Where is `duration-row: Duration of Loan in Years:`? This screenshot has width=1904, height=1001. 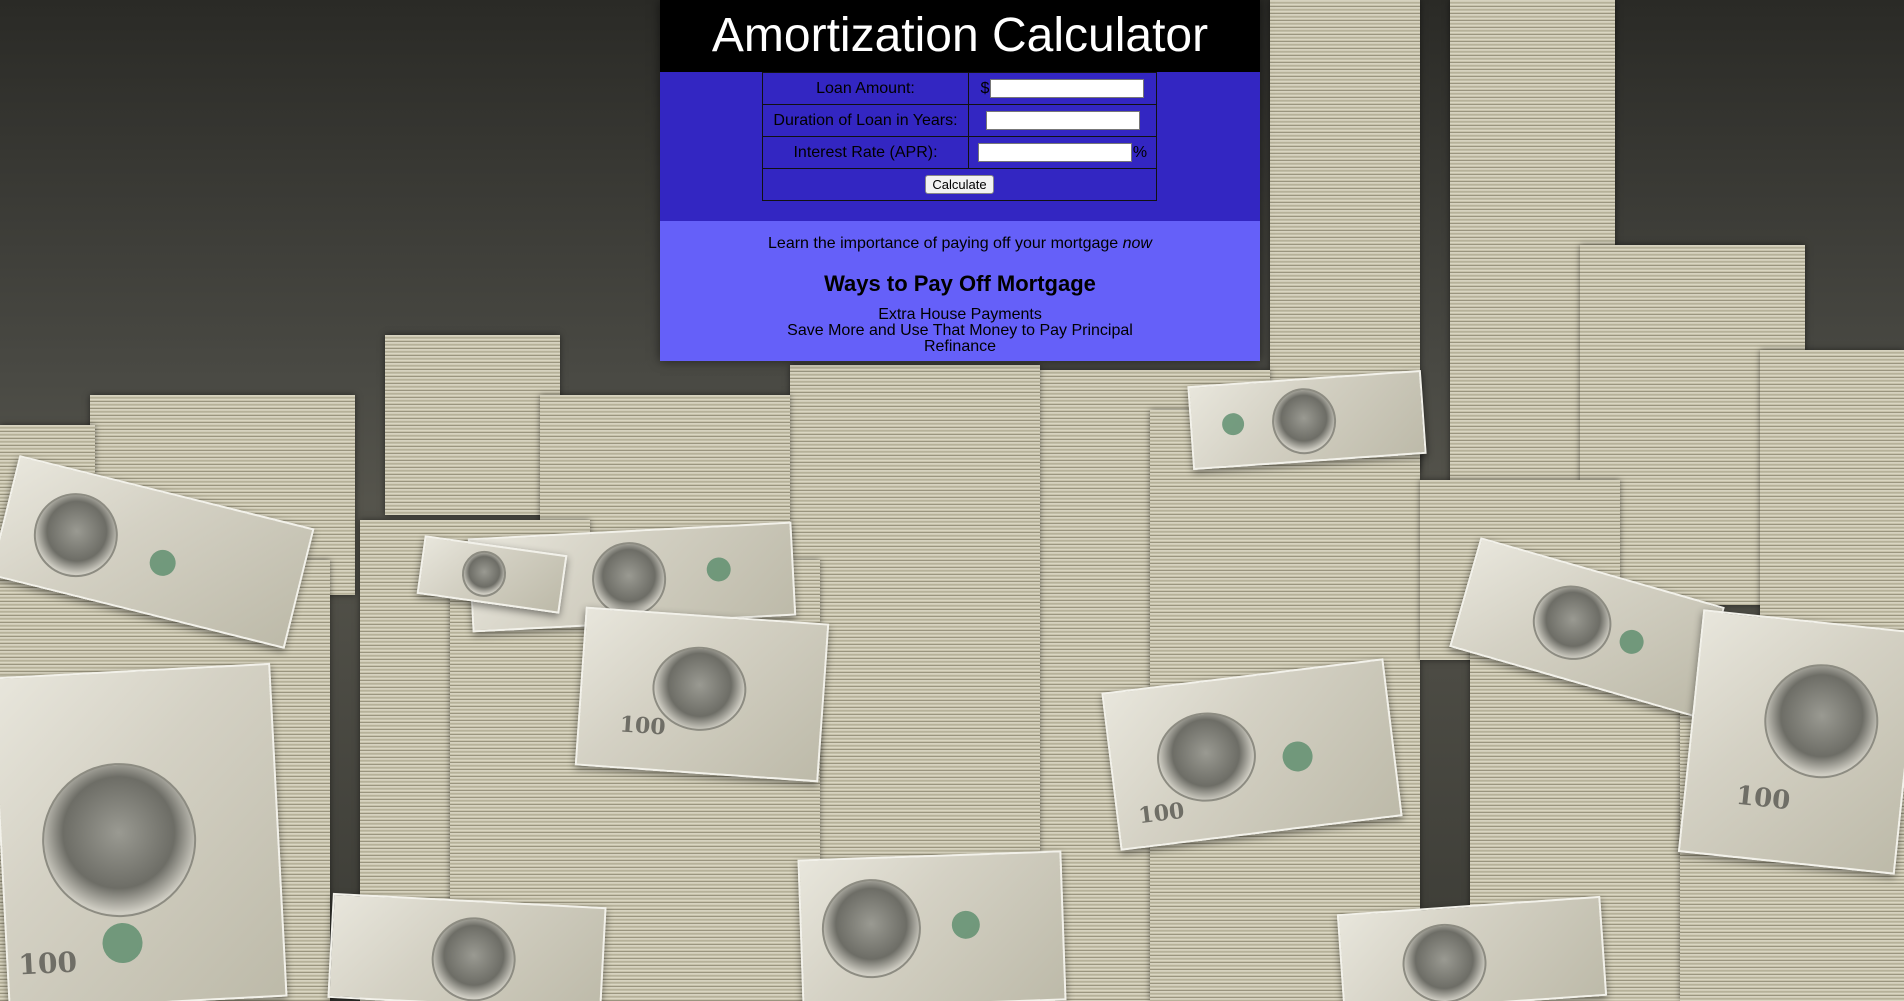
duration-row: Duration of Loan in Years: is located at coordinates (959, 120).